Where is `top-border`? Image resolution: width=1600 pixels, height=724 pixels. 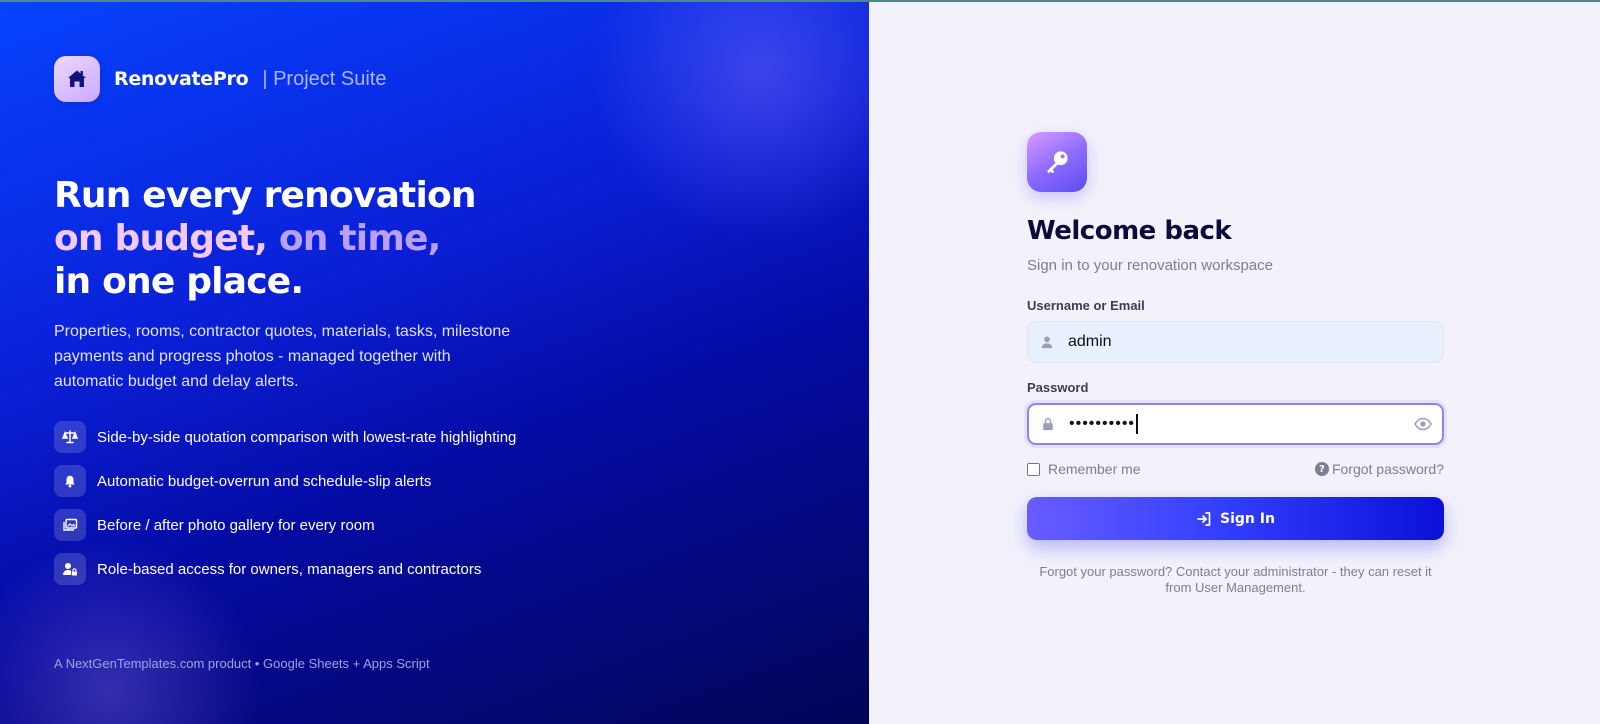 top-border is located at coordinates (800, 1).